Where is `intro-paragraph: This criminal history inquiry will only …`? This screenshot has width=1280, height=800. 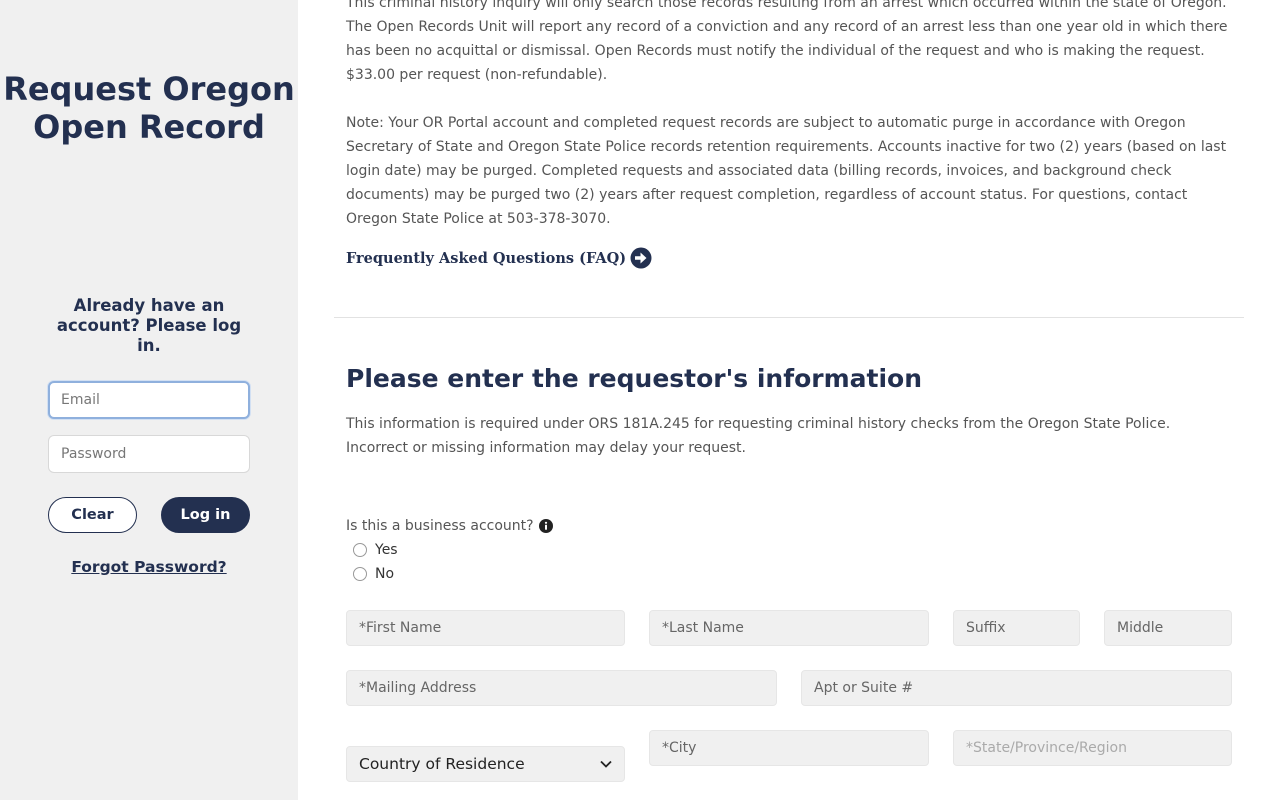
intro-paragraph: This criminal history inquiry will only … is located at coordinates (787, 41).